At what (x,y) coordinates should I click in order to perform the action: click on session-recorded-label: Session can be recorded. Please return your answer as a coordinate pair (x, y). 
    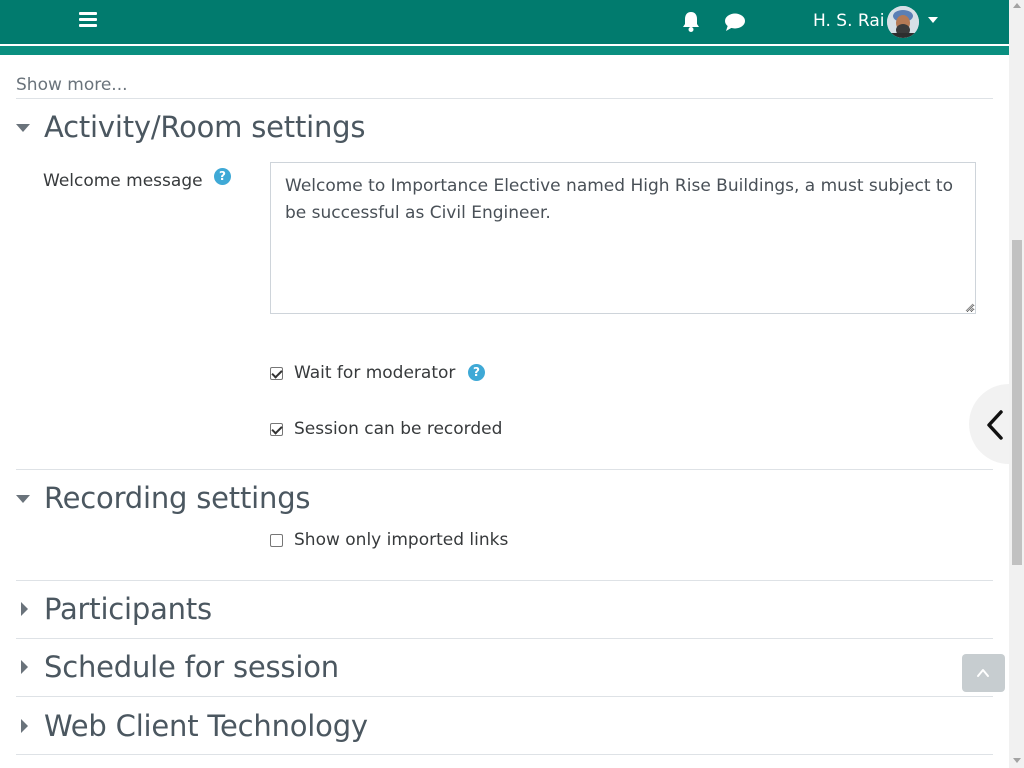
    Looking at the image, I should click on (398, 429).